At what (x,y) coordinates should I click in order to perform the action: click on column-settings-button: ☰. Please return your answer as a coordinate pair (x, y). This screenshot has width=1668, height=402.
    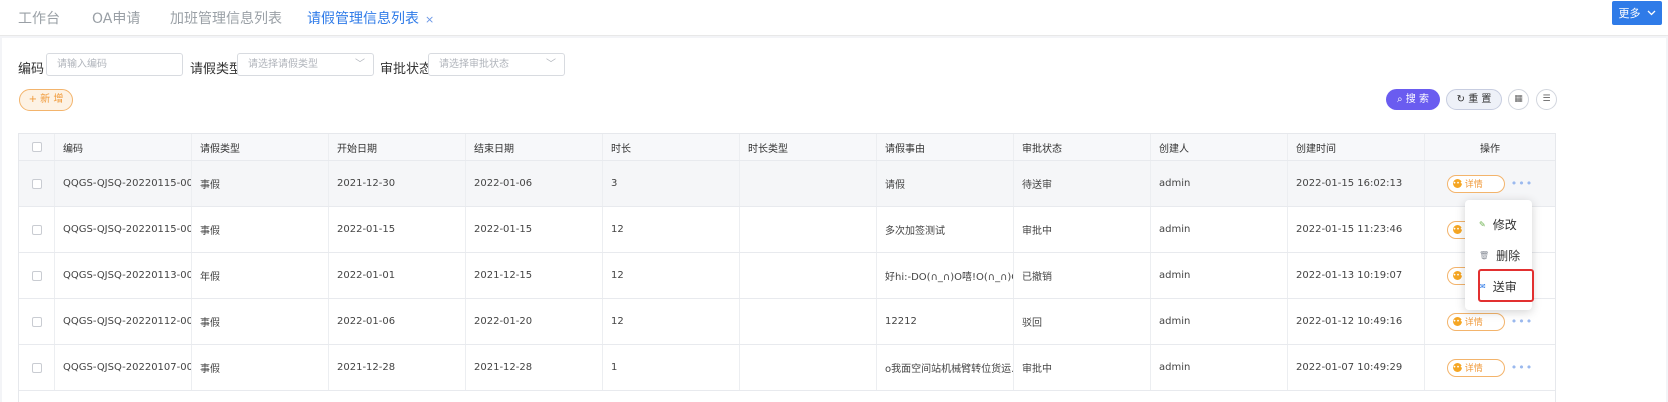
    Looking at the image, I should click on (1546, 99).